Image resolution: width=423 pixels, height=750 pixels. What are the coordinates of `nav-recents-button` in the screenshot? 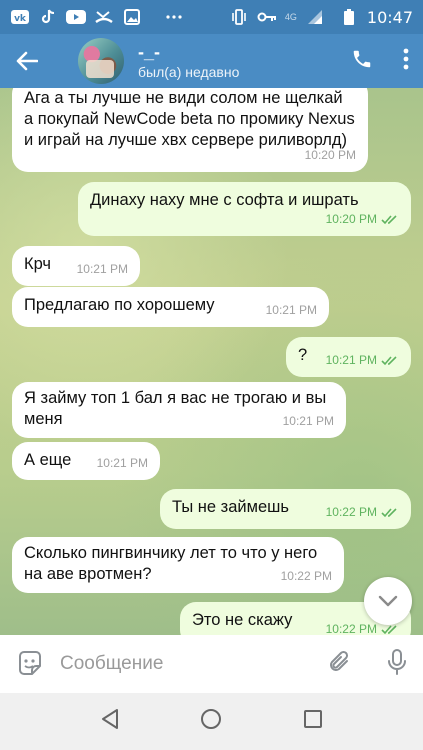 It's located at (313, 721).